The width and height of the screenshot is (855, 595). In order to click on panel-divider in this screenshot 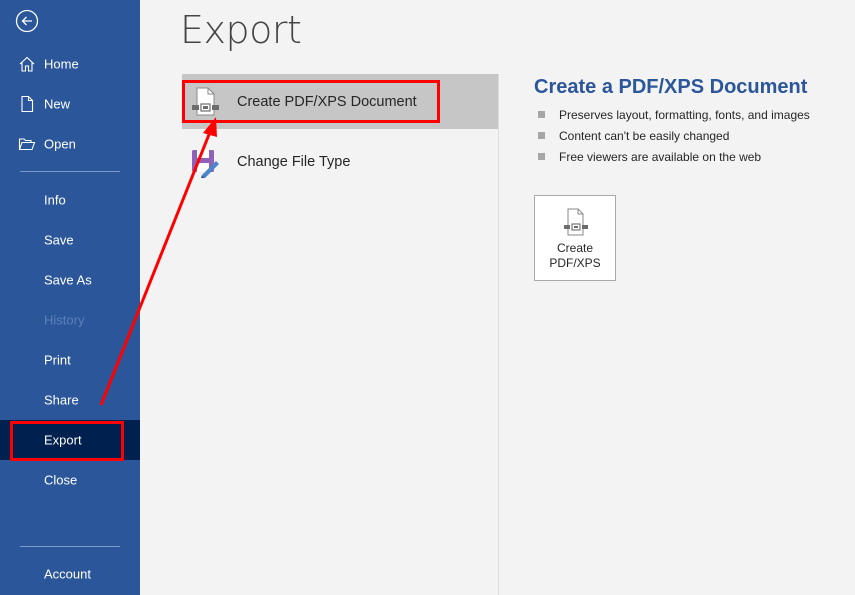, I will do `click(498, 334)`.